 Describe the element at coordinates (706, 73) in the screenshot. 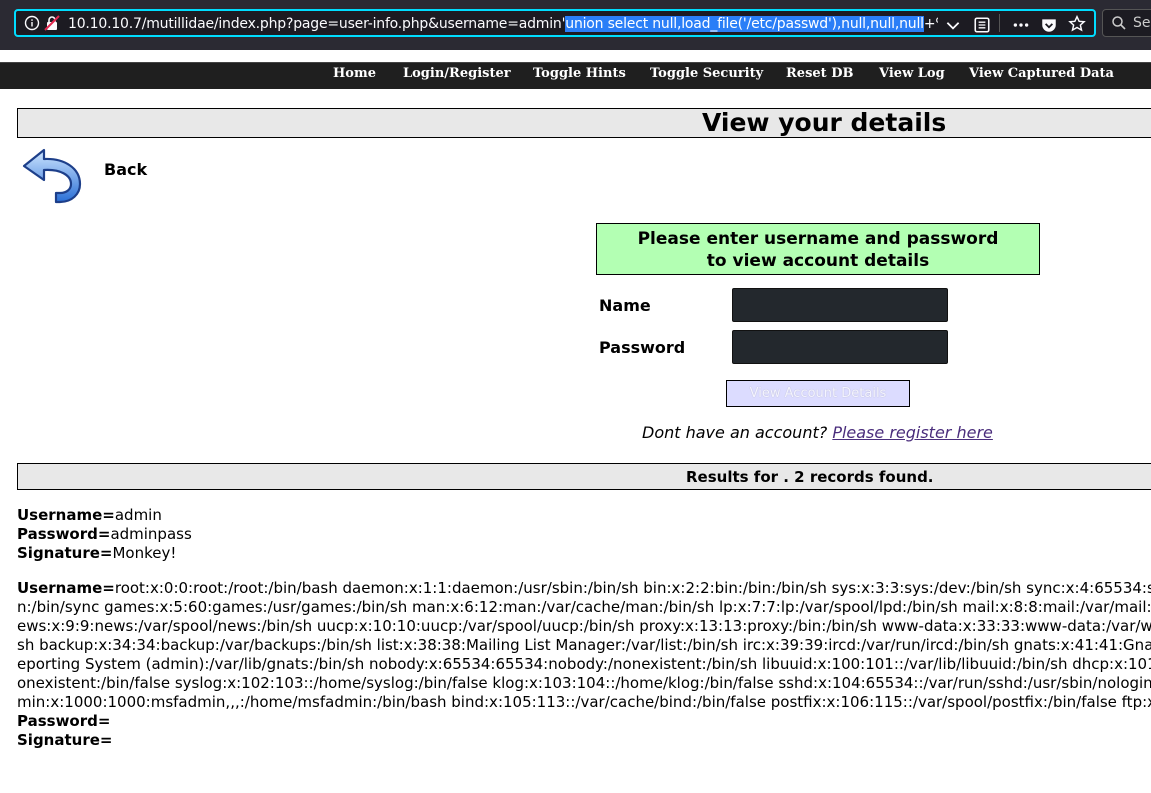

I see `nav-toggle-security: Toggle Security` at that location.